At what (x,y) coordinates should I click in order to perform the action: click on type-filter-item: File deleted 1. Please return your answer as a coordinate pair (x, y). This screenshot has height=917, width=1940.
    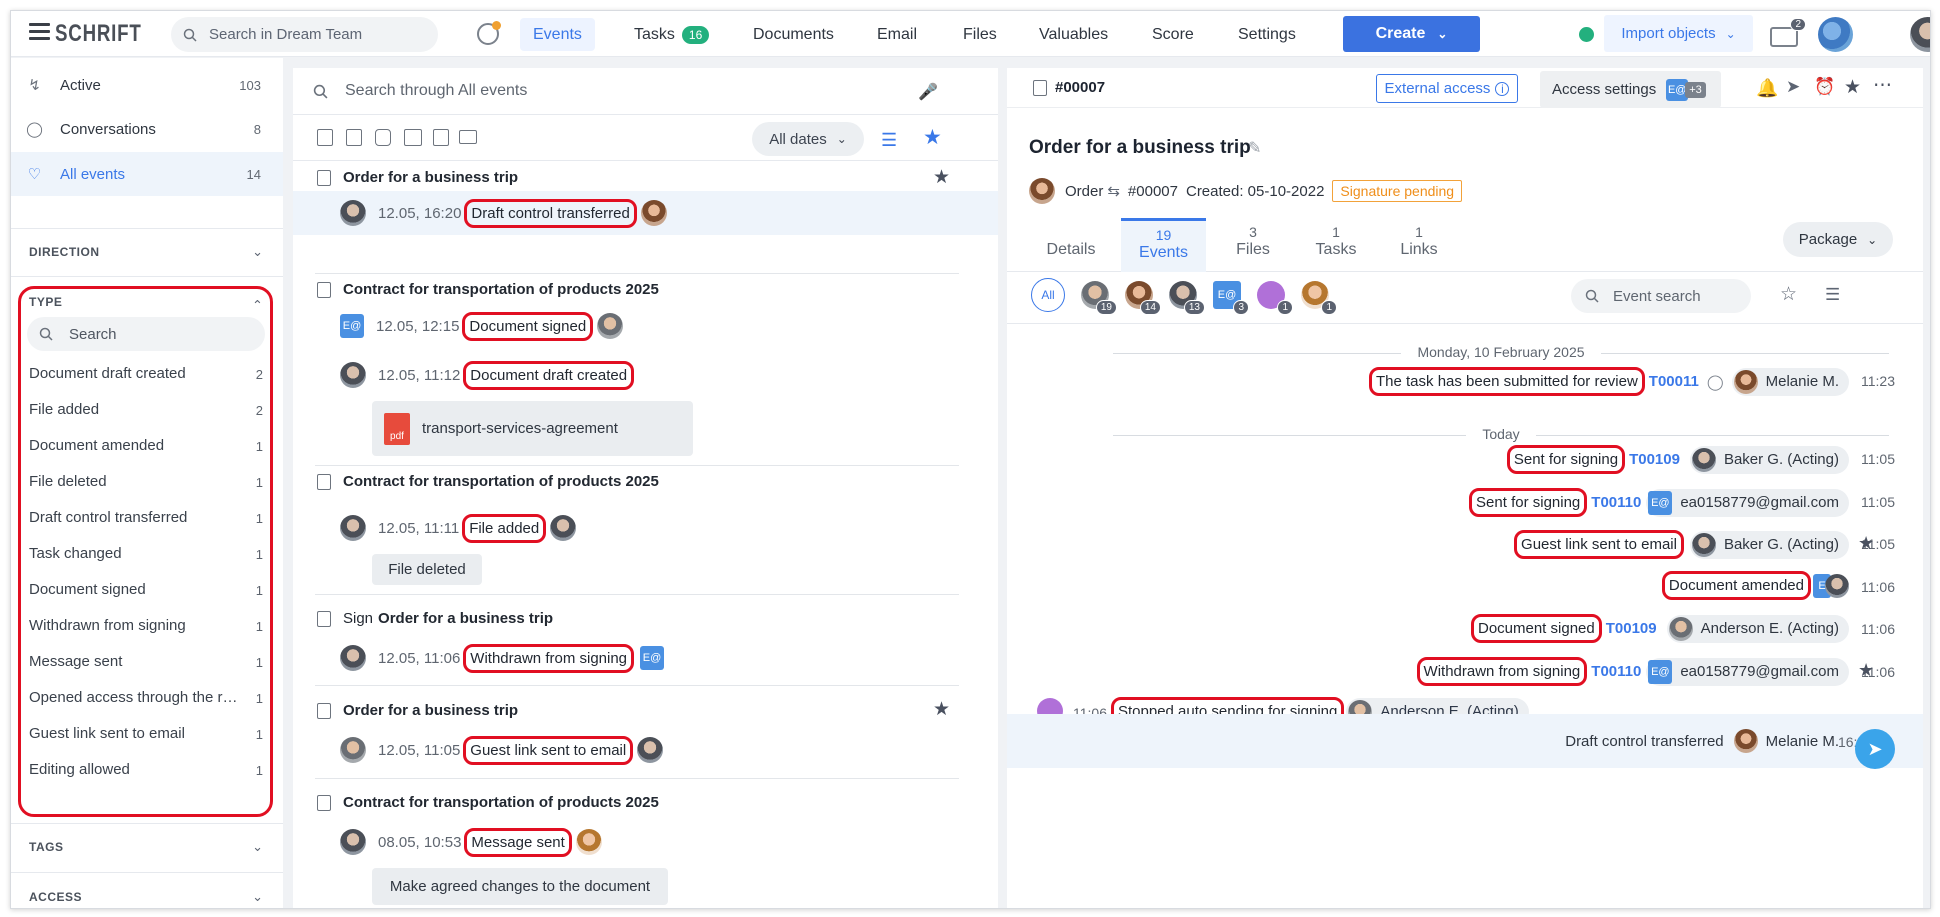
    Looking at the image, I should click on (150, 481).